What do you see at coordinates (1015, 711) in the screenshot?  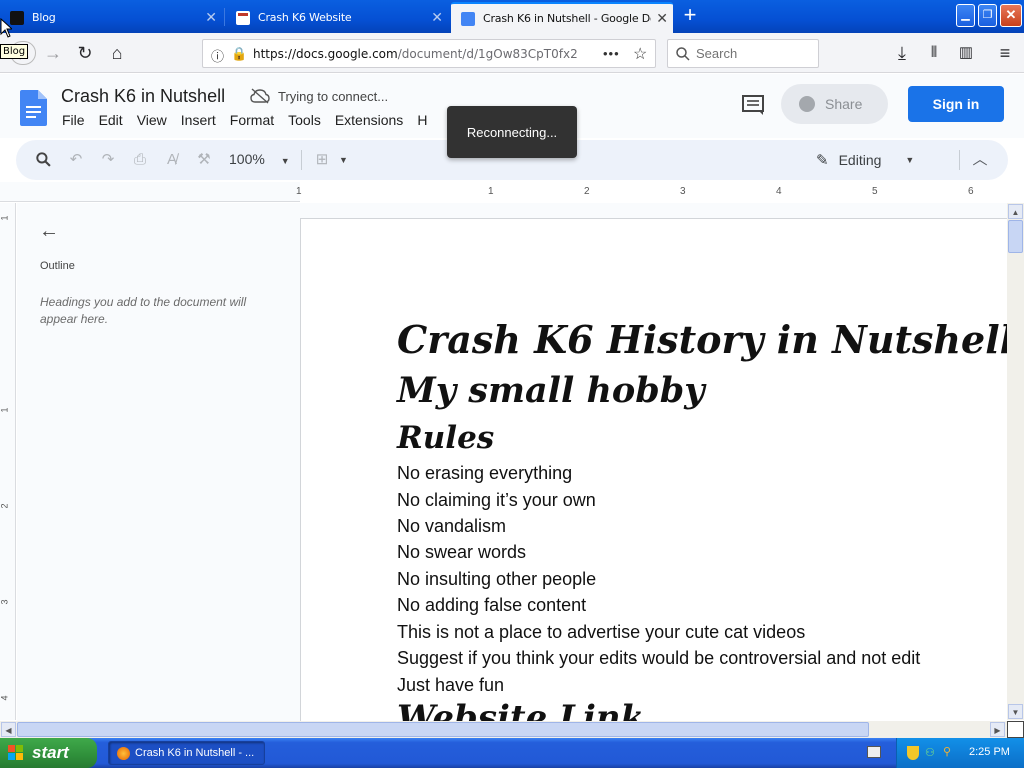 I see `scroll-down-arrow-icon: ▼` at bounding box center [1015, 711].